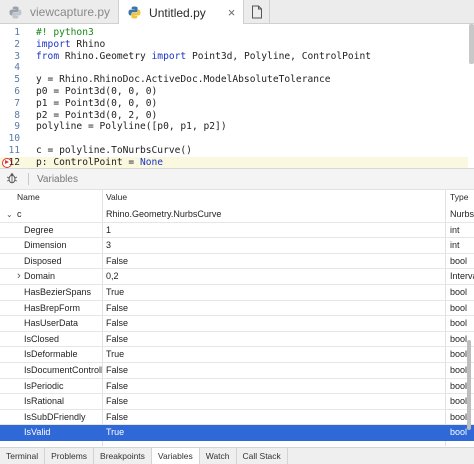  Describe the element at coordinates (44, 401) in the screenshot. I see `variable-name: IsRational` at that location.